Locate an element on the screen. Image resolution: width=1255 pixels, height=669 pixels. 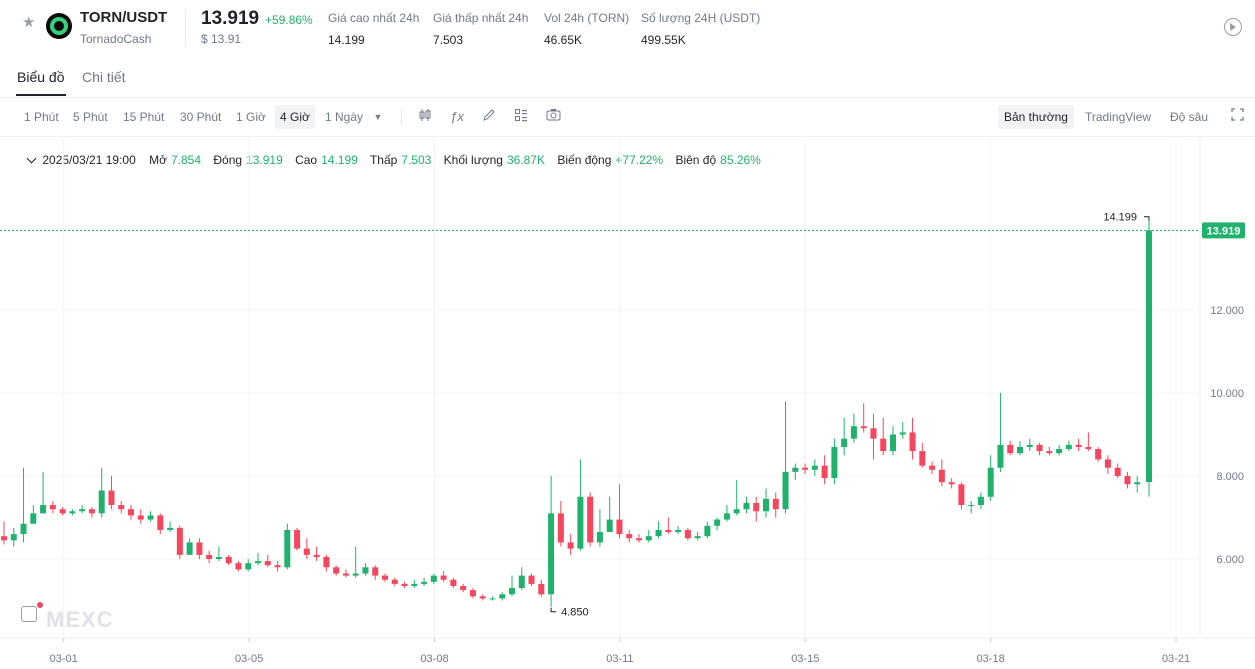
fullscreen-icon is located at coordinates (1237, 117).